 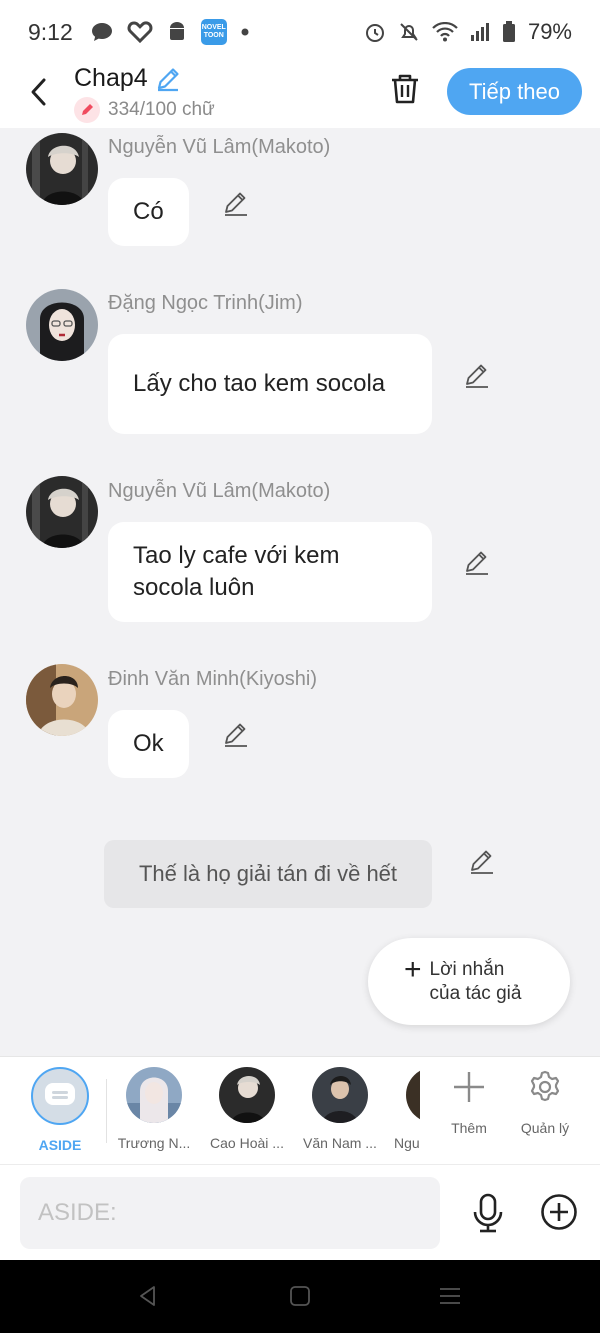 What do you see at coordinates (409, 32) in the screenshot?
I see `mute-bell-icon` at bounding box center [409, 32].